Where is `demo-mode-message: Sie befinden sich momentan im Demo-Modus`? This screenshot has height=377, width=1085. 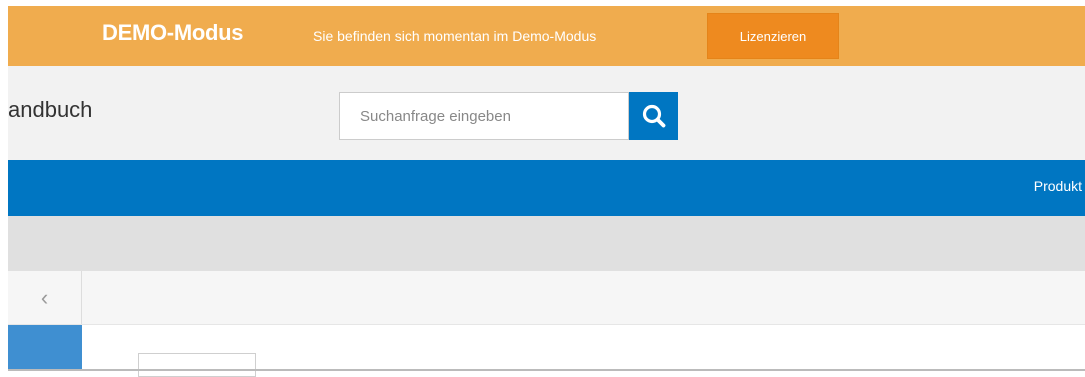
demo-mode-message: Sie befinden sich momentan im Demo-Modus is located at coordinates (455, 36).